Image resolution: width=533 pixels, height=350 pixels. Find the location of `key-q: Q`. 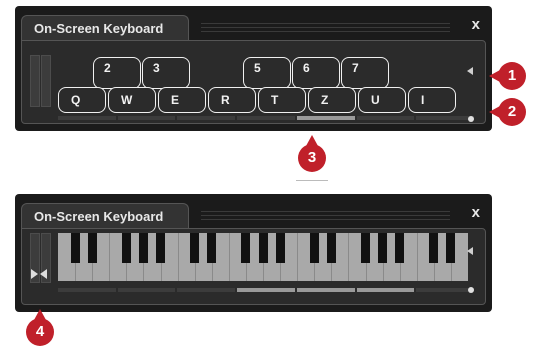

key-q: Q is located at coordinates (82, 100).